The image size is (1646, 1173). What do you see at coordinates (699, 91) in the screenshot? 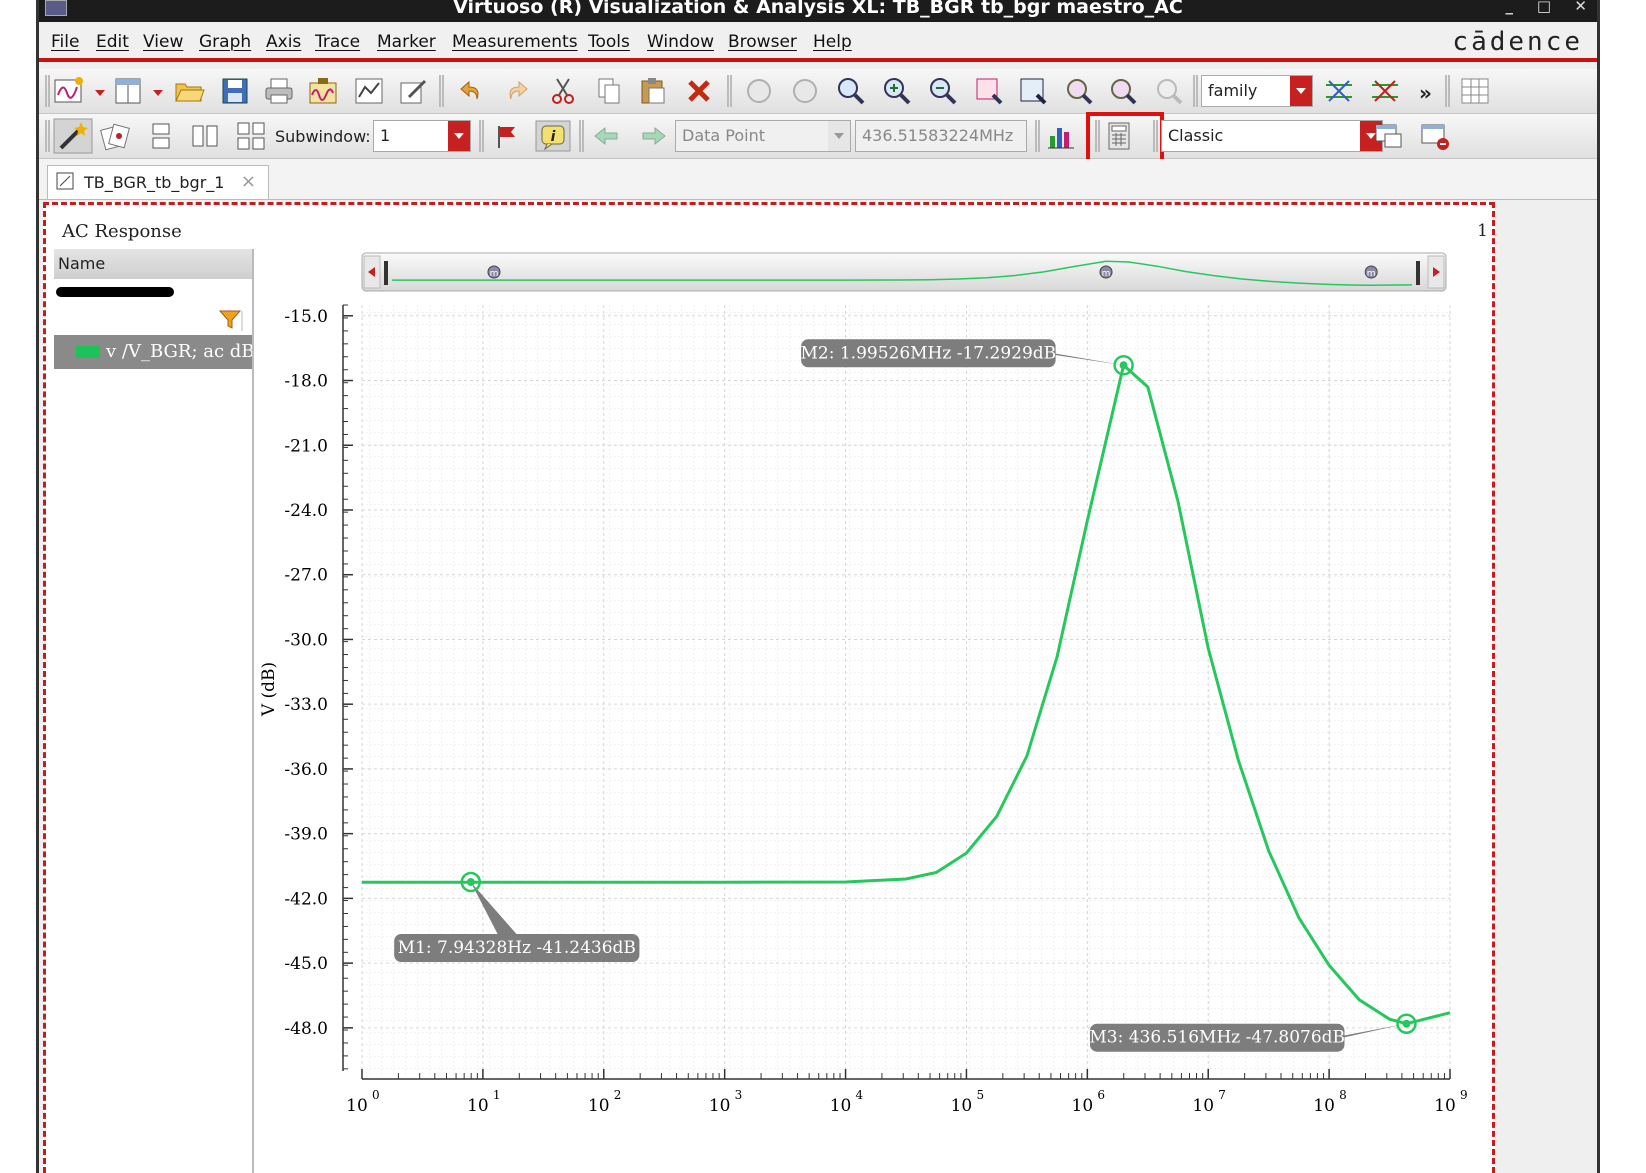
I see `delete-icon` at bounding box center [699, 91].